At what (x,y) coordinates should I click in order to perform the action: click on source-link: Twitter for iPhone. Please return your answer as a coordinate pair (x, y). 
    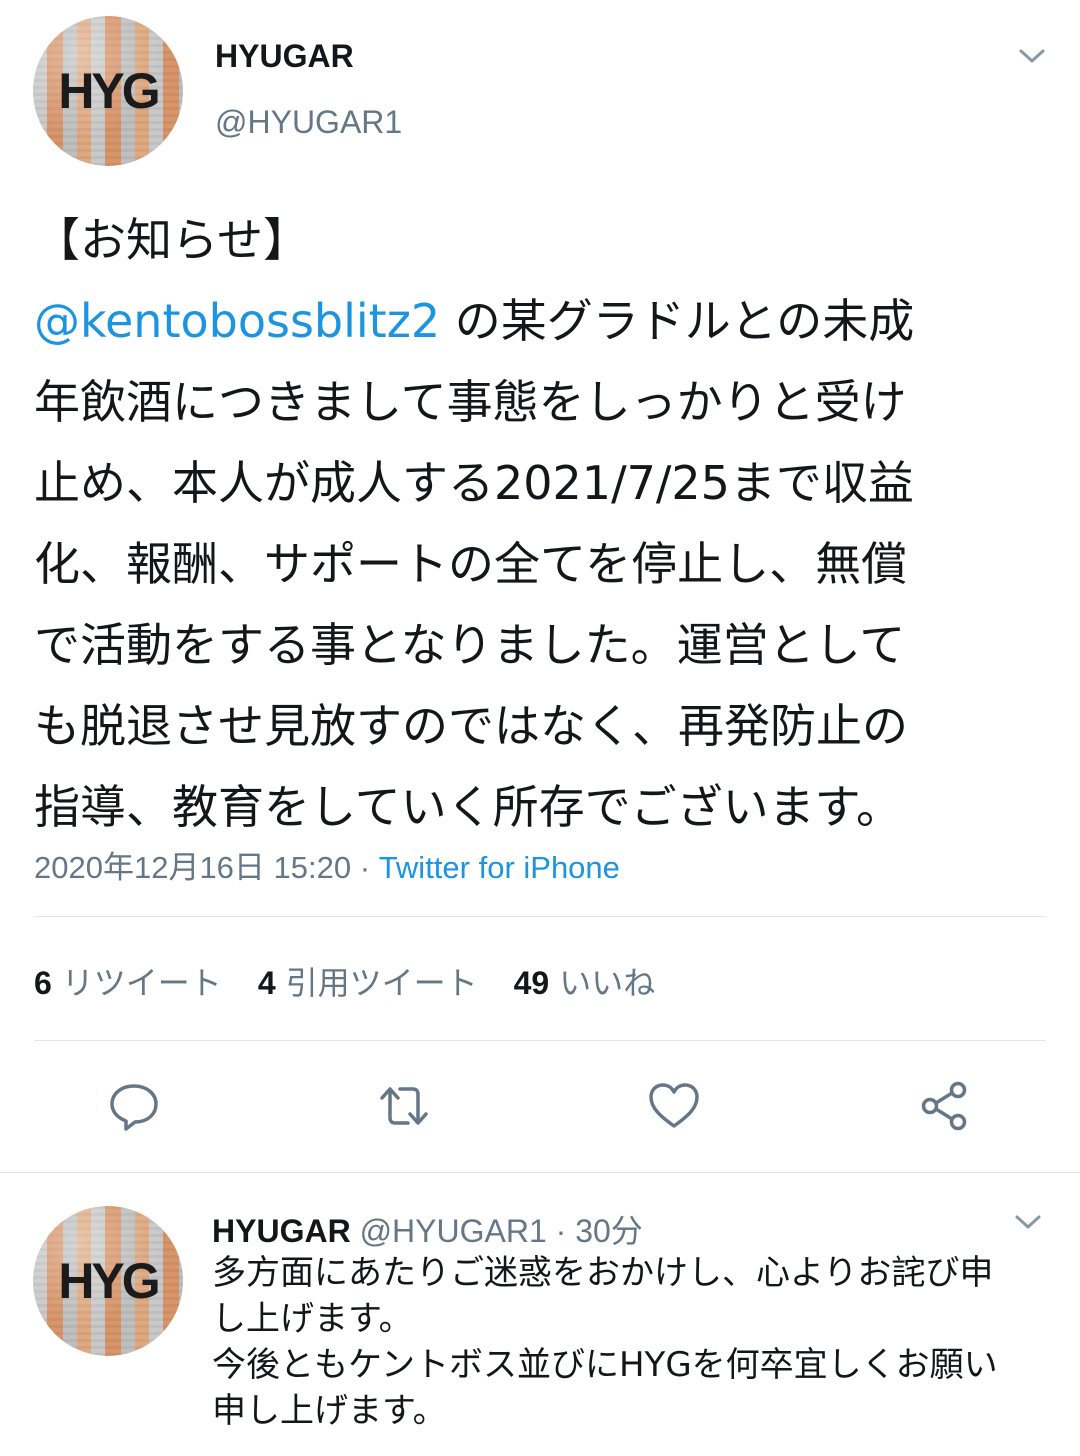
    Looking at the image, I should click on (499, 867).